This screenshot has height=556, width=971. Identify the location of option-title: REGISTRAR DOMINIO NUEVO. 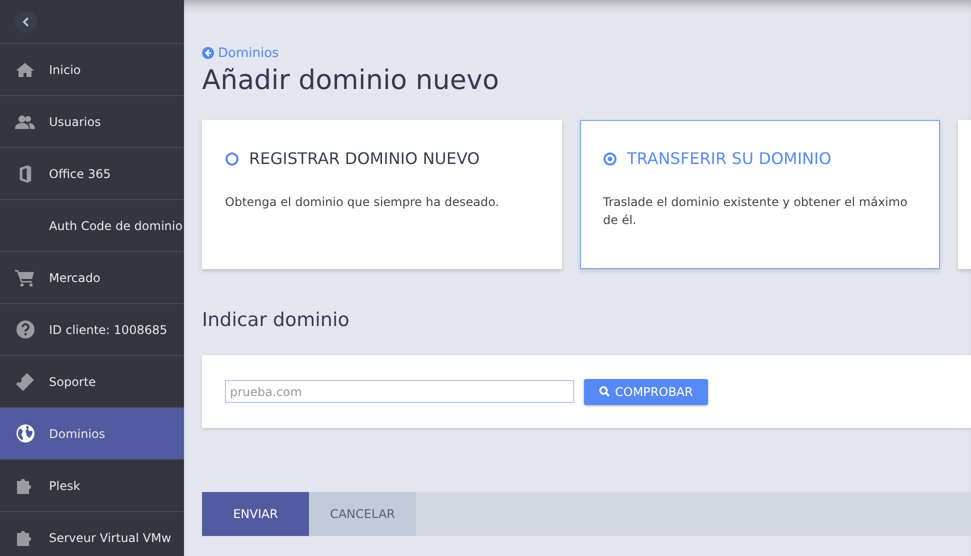
(364, 158).